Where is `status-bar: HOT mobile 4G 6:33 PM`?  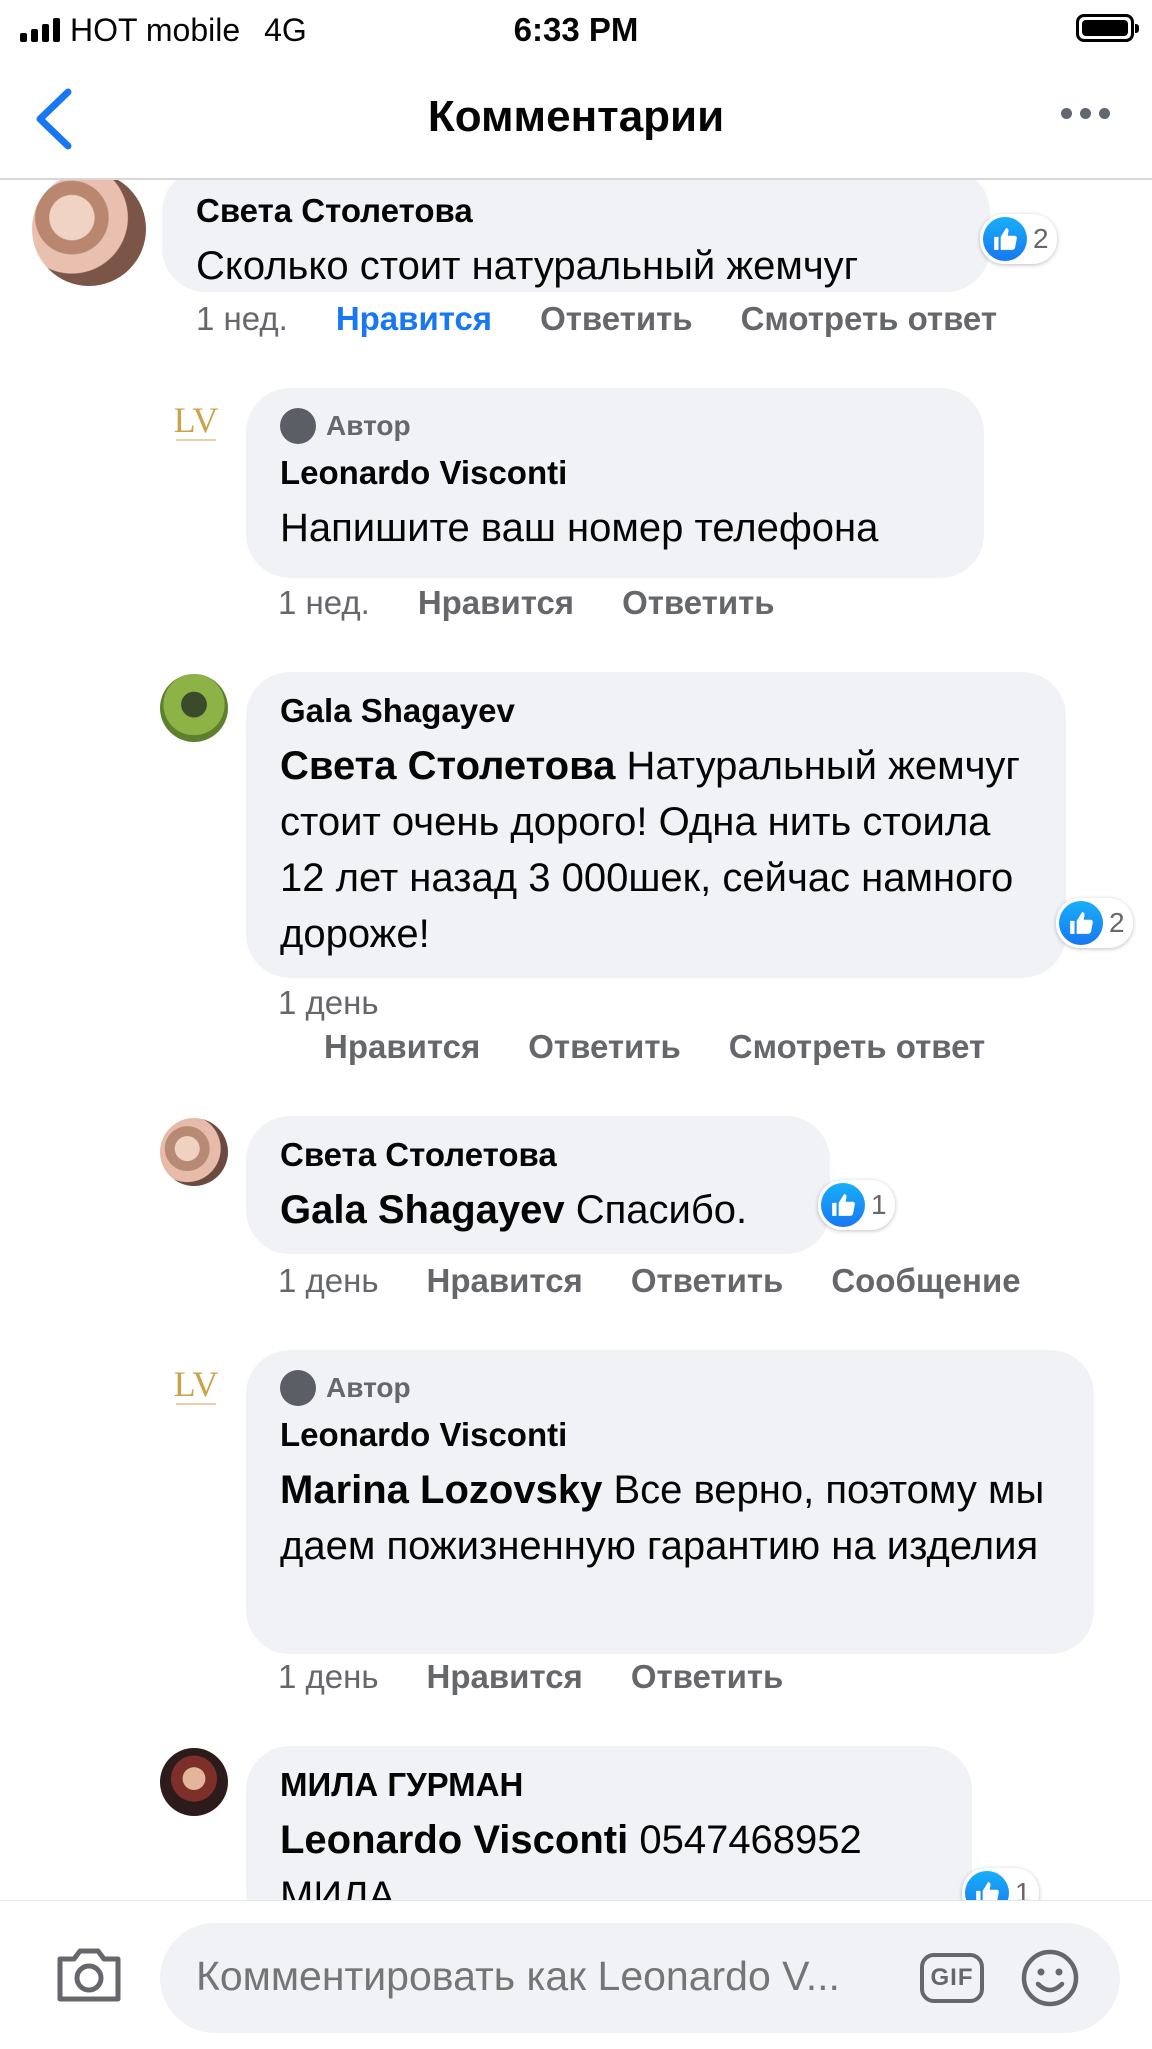 status-bar: HOT mobile 4G 6:33 PM is located at coordinates (576, 30).